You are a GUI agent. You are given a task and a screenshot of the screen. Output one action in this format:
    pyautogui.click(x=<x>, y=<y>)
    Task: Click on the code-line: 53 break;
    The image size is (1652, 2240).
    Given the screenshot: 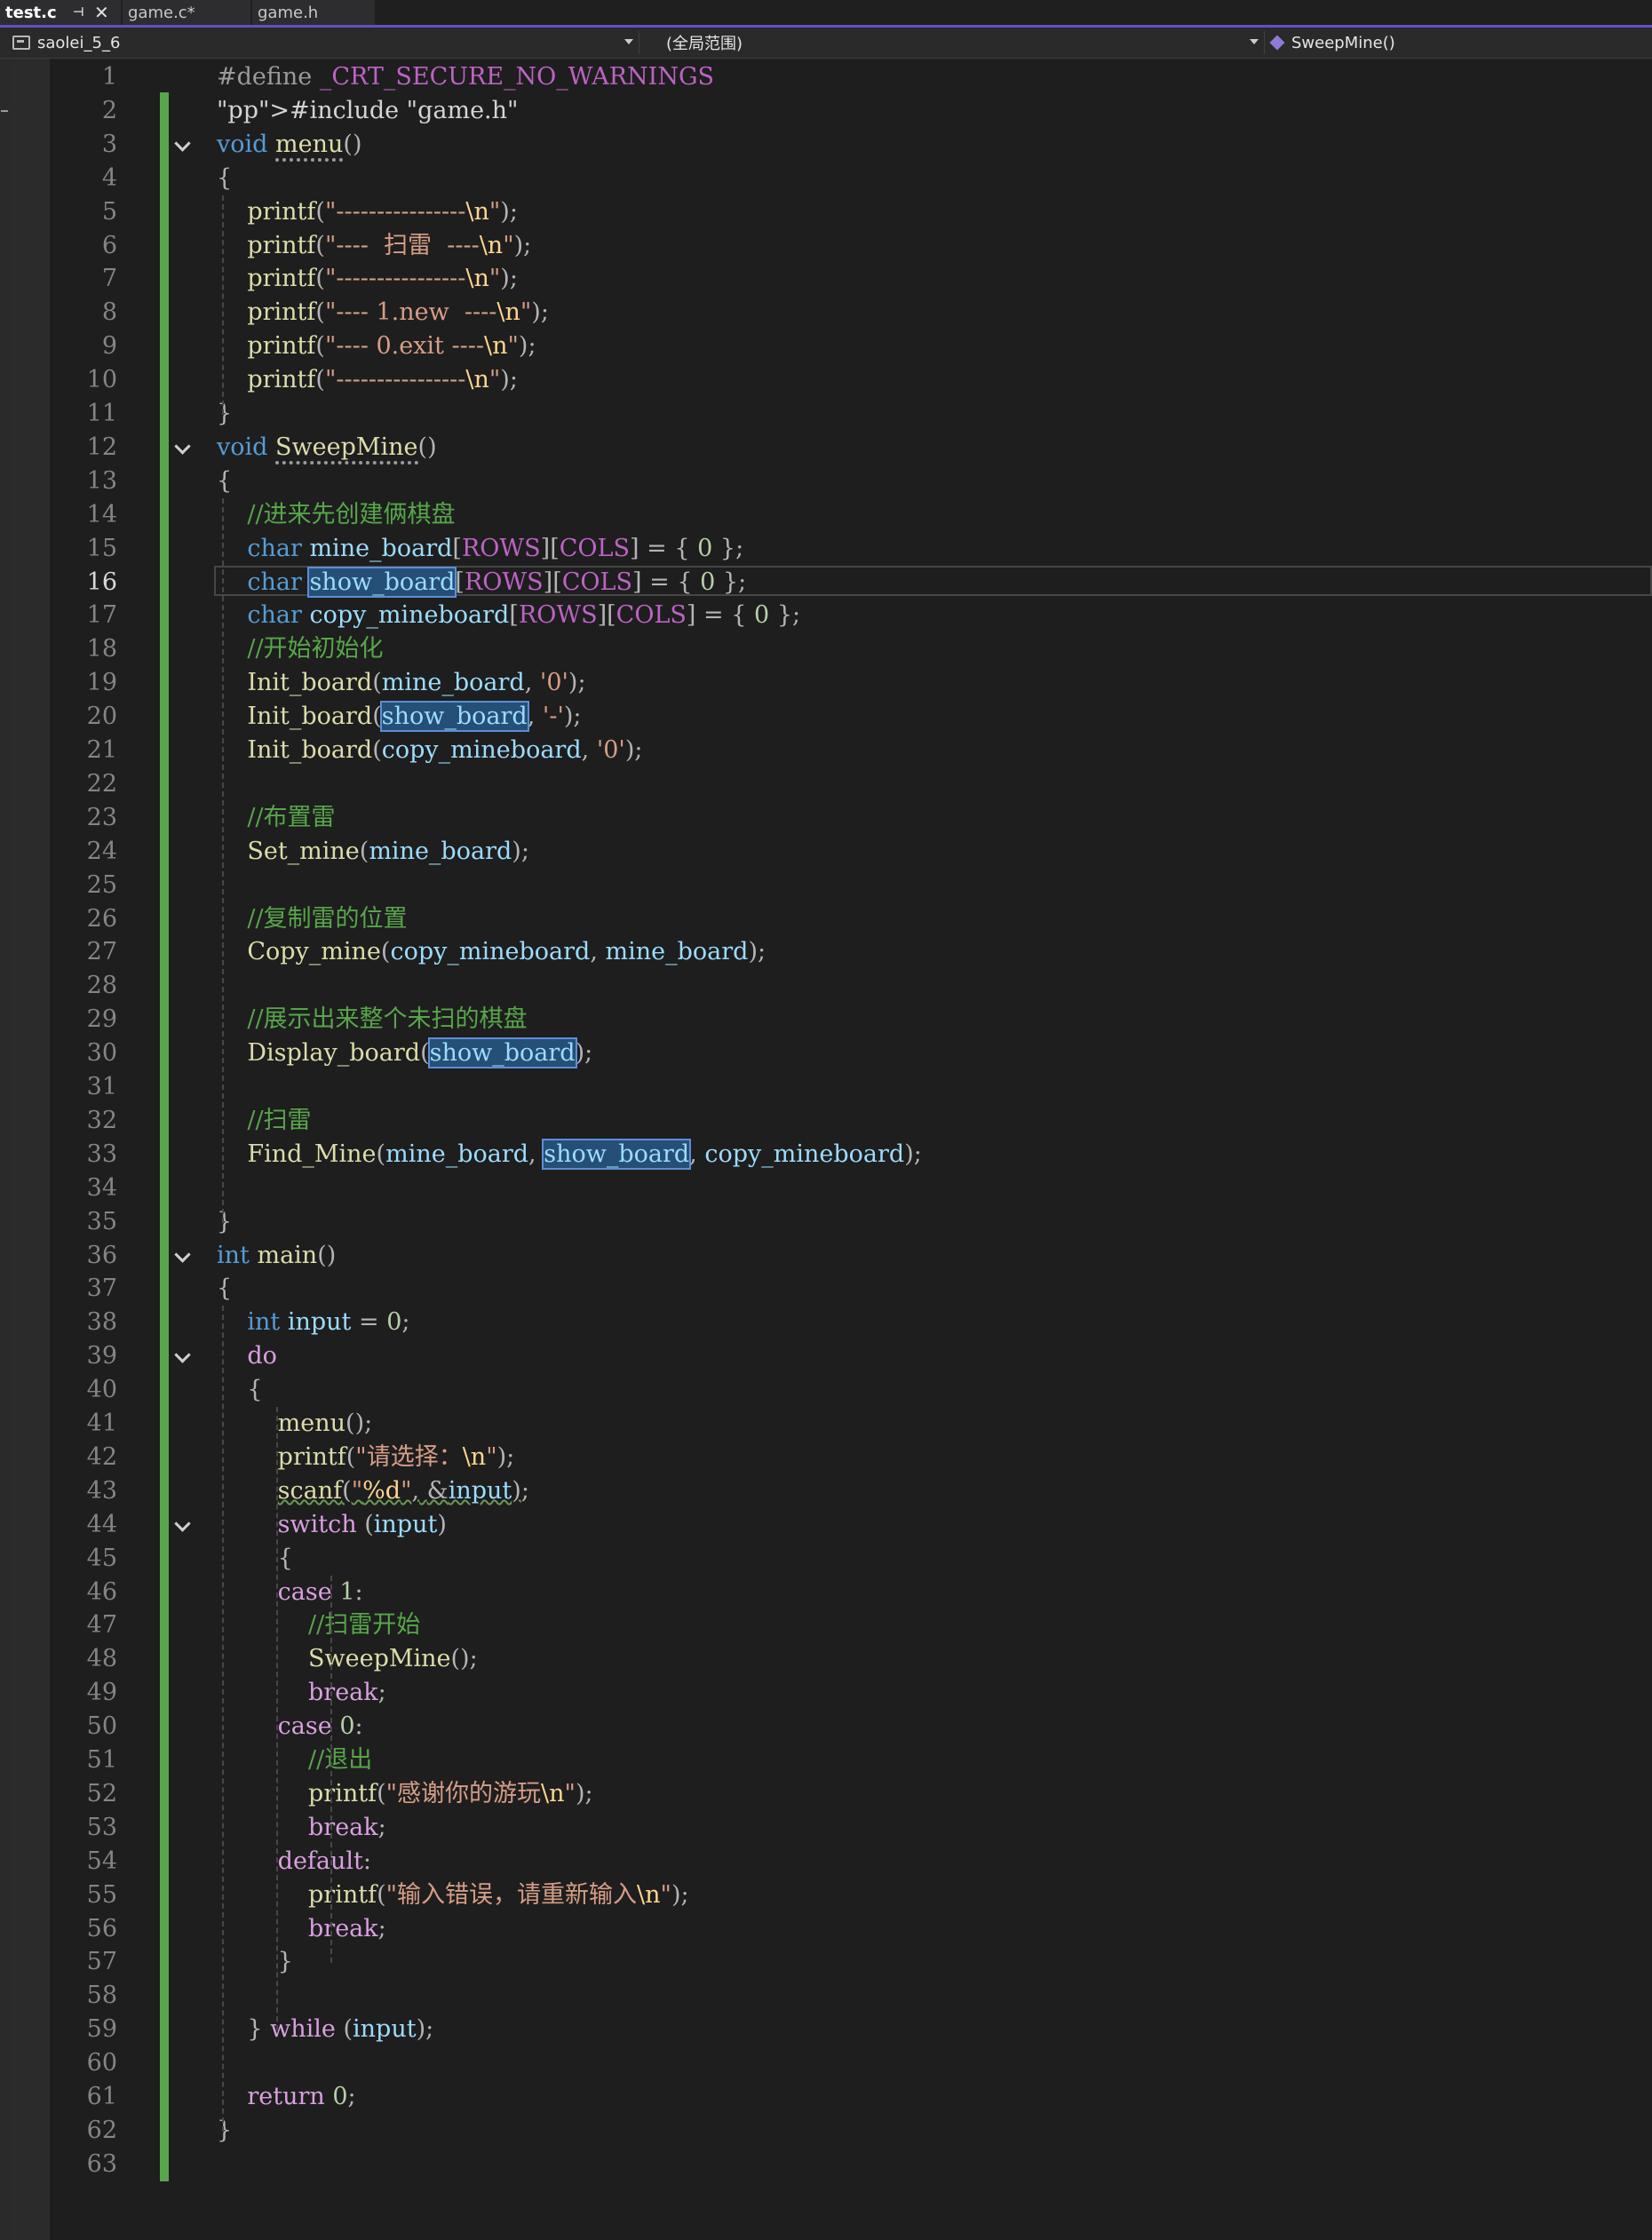 What is the action you would take?
    pyautogui.click(x=826, y=1828)
    